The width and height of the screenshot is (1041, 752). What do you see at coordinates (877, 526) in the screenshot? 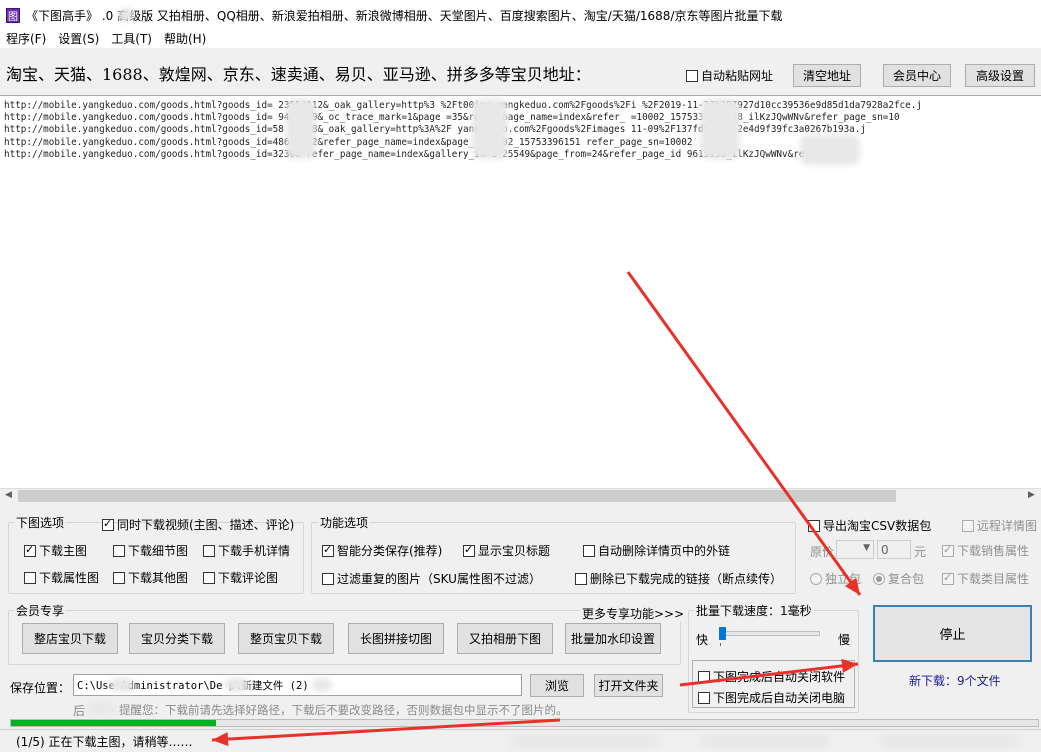
I see `option-label: 导出淘宝CSV数据包` at bounding box center [877, 526].